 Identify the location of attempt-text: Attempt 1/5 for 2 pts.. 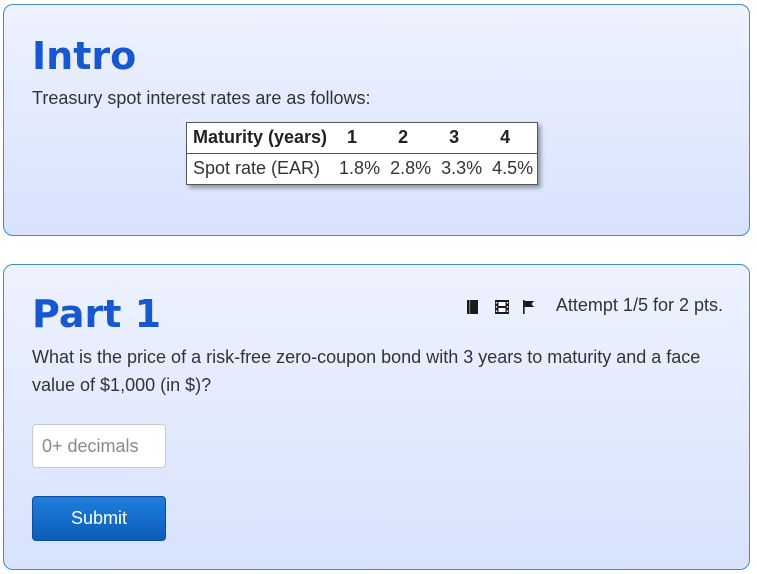
(639, 305).